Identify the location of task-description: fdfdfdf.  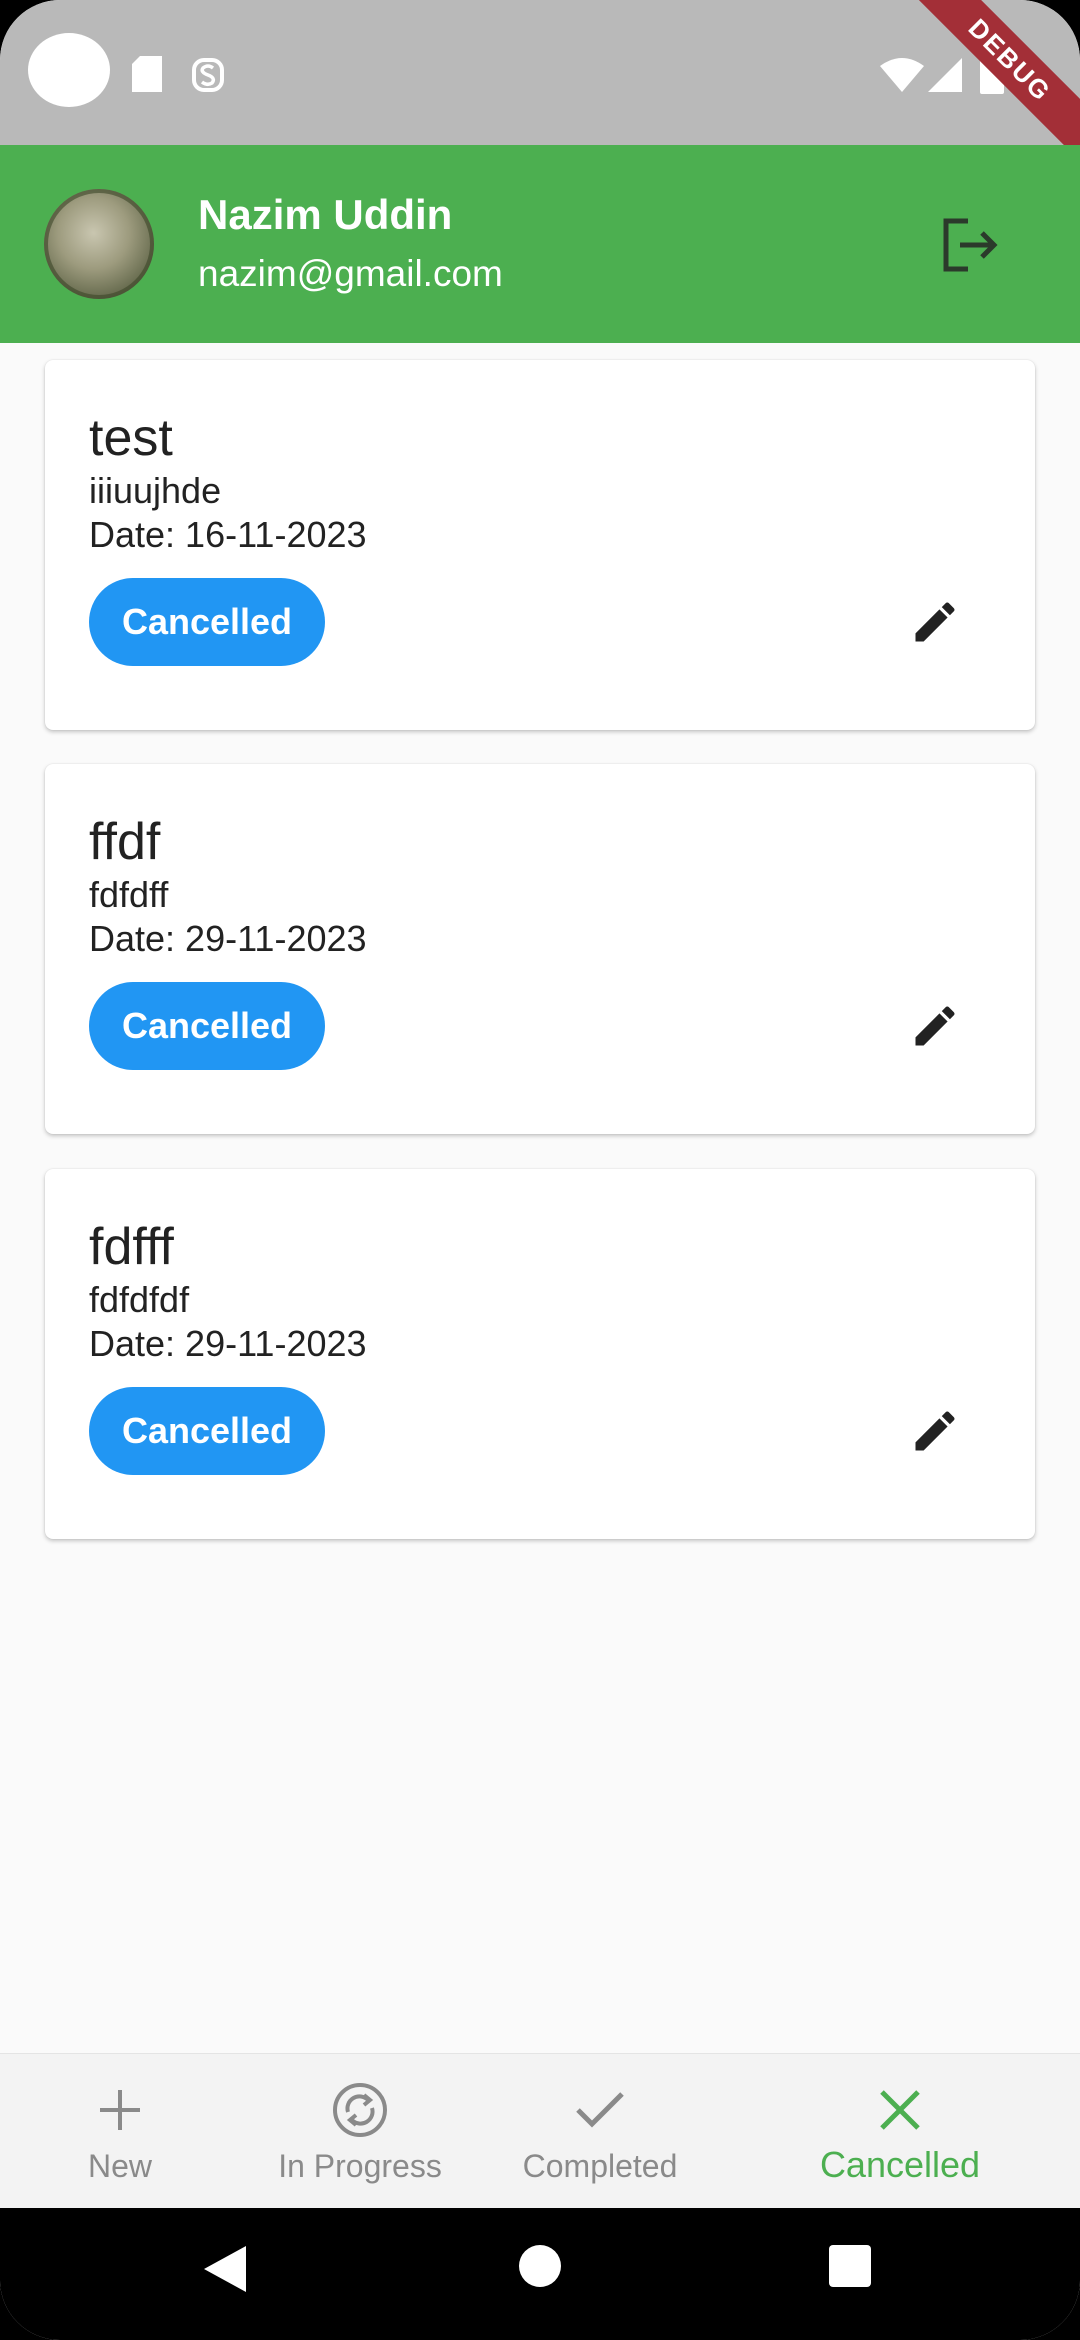
(139, 1299).